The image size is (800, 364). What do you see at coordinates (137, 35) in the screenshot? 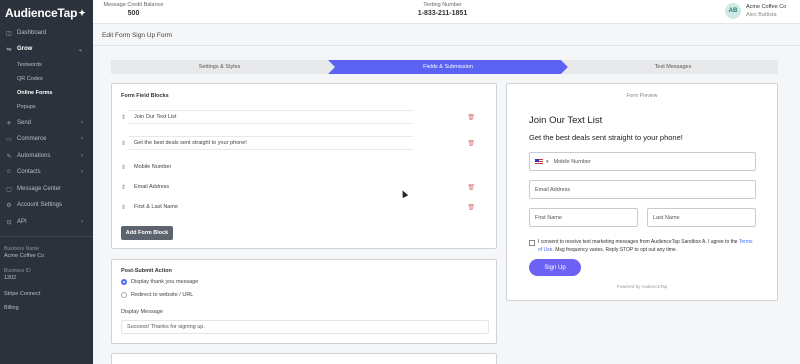
I see `page-title: Edit Form Sign Up Form` at bounding box center [137, 35].